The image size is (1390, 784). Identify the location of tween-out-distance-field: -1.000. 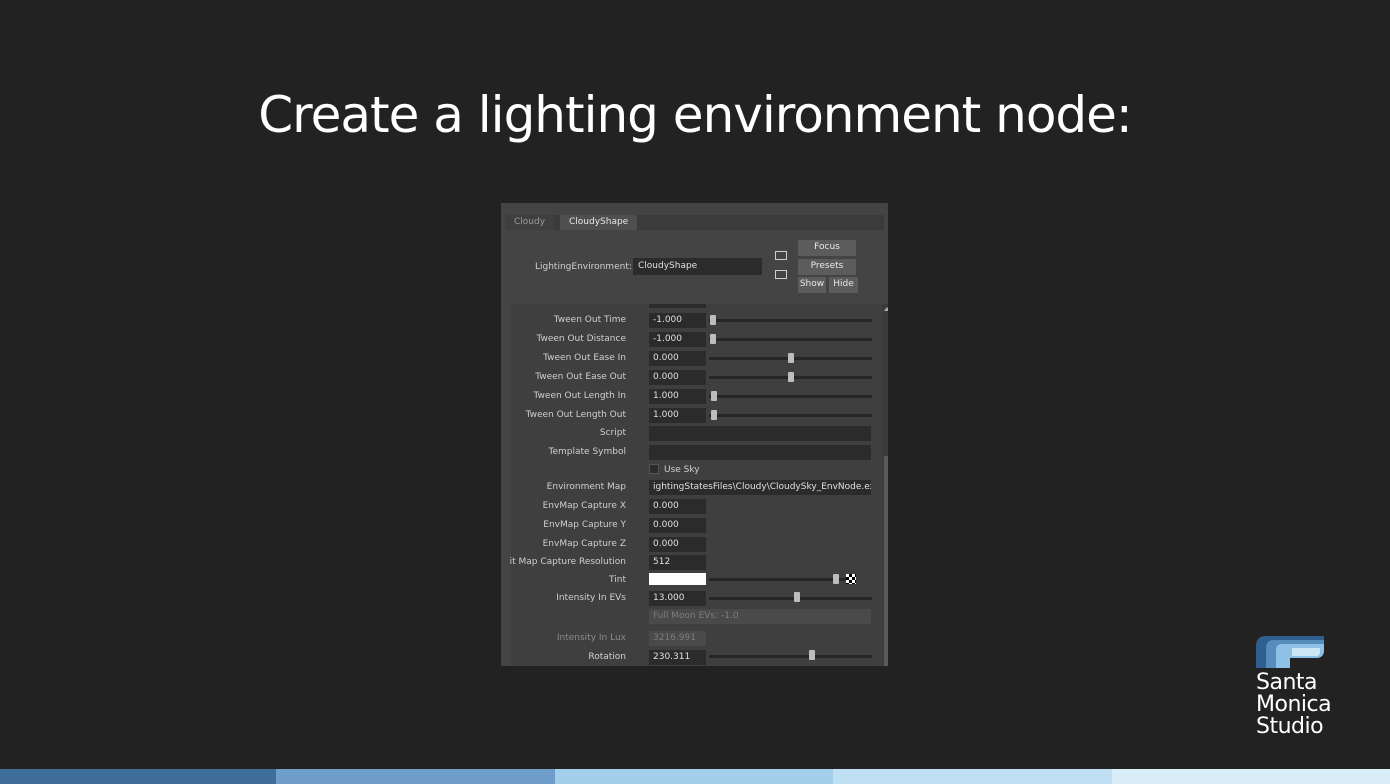
(677, 339).